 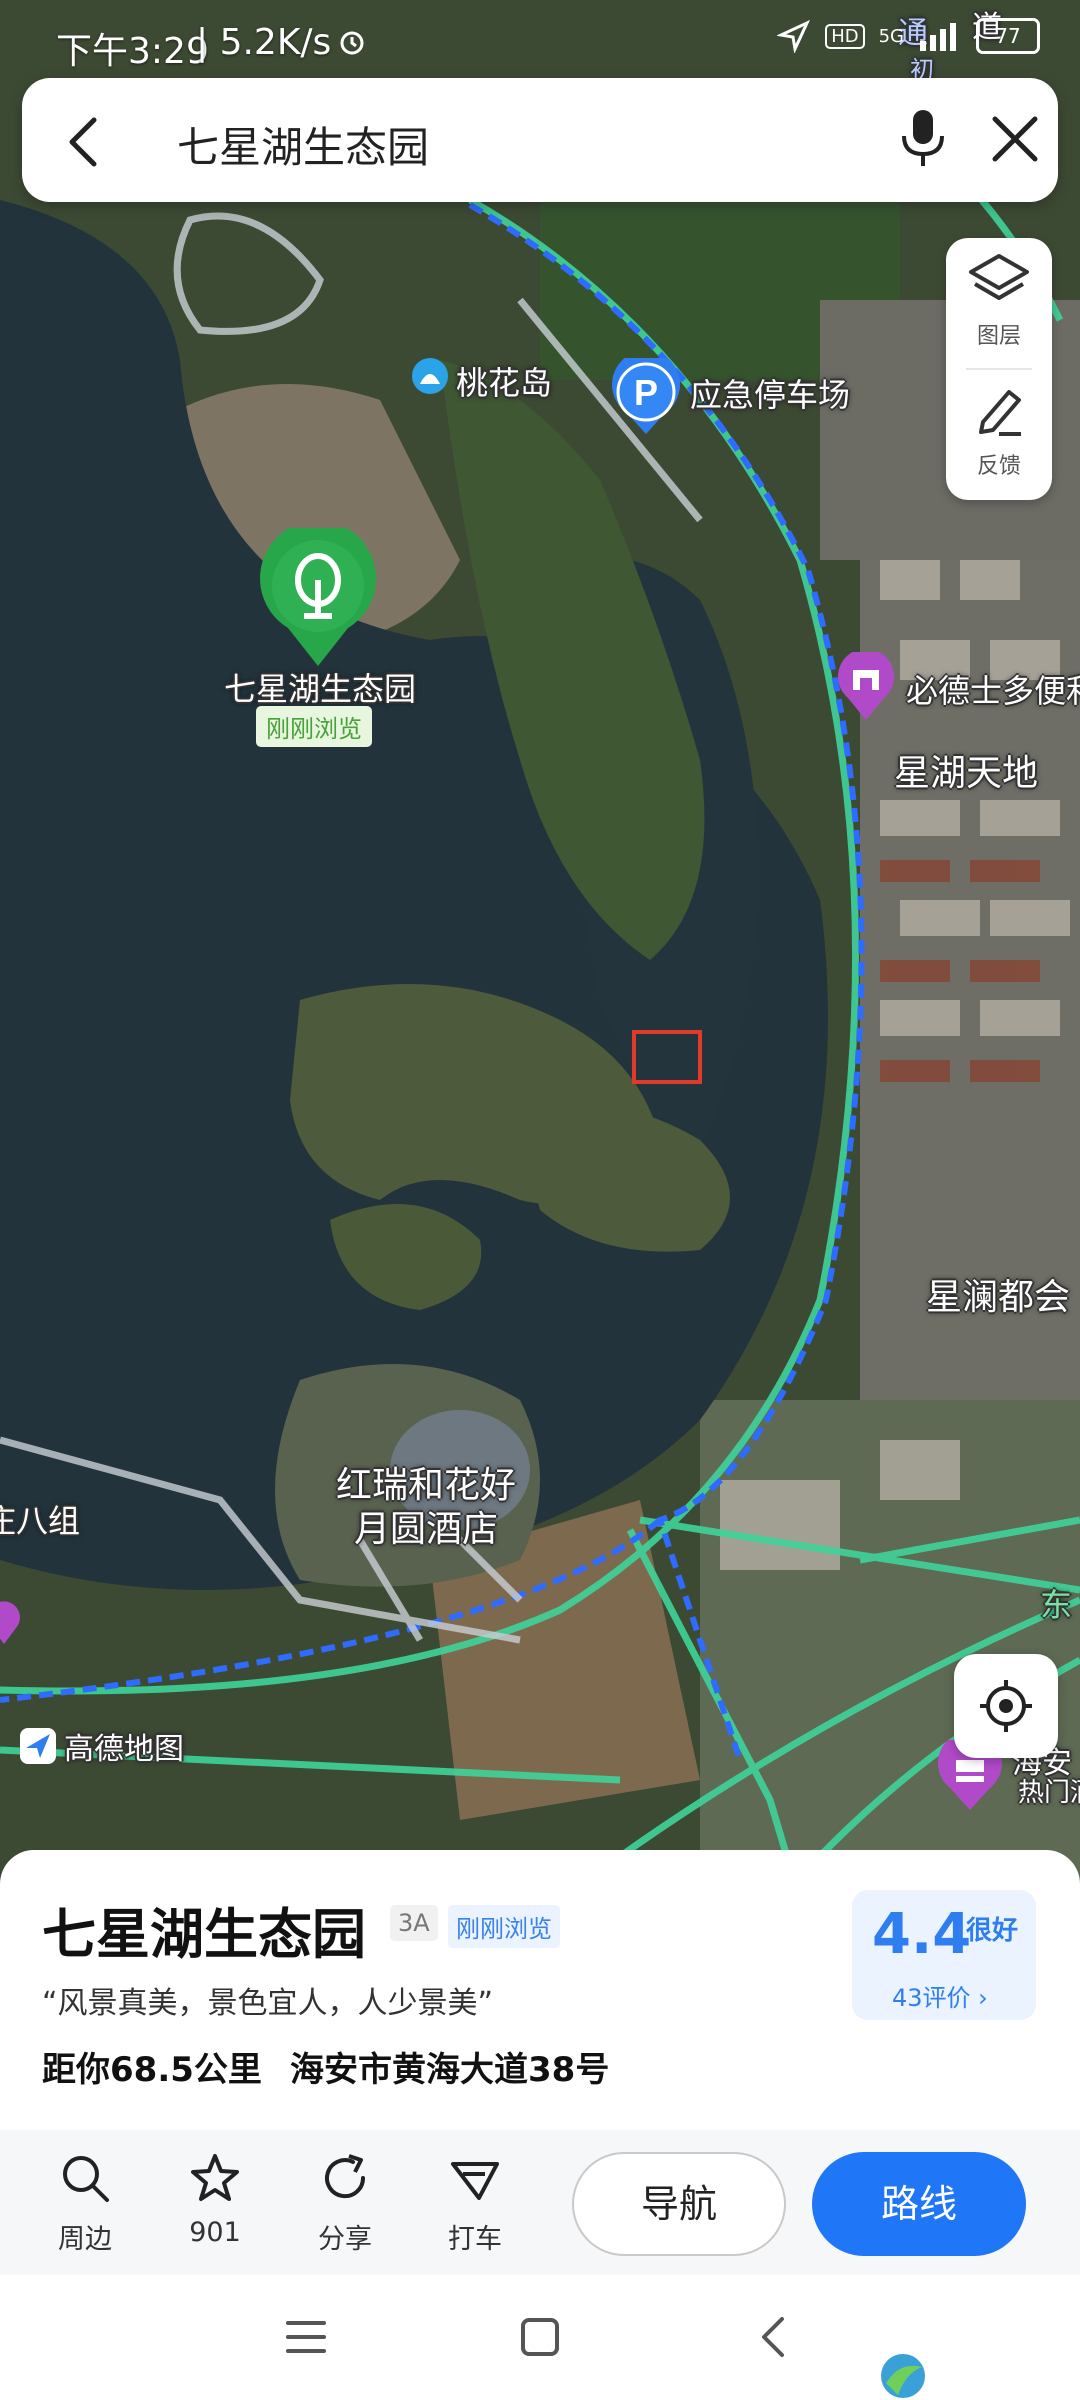 What do you see at coordinates (352, 43) in the screenshot?
I see `alarm-icon` at bounding box center [352, 43].